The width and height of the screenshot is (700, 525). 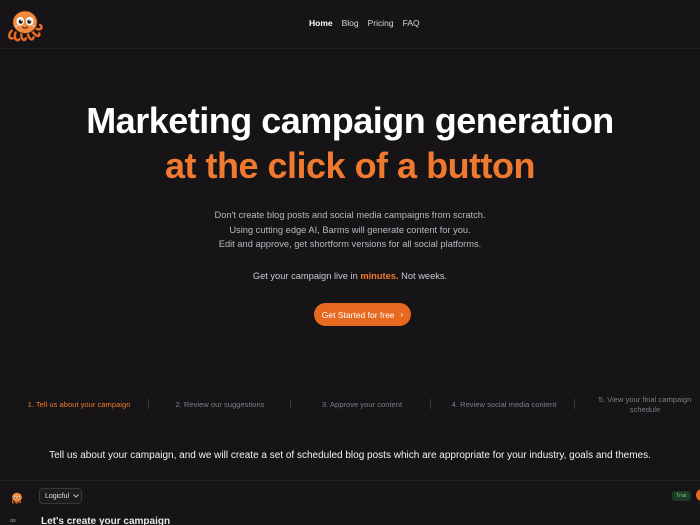 What do you see at coordinates (350, 165) in the screenshot?
I see `hero-subtitle: at the click of a button` at bounding box center [350, 165].